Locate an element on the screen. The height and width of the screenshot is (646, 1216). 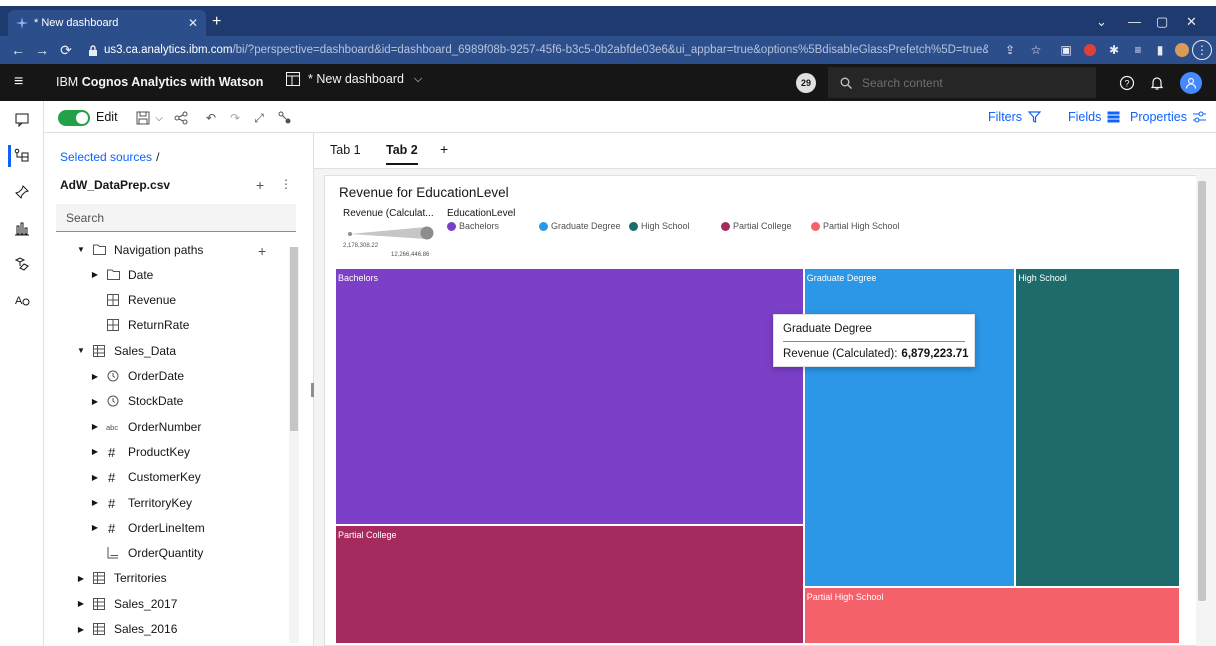
comment-icon is located at coordinates (22, 120).